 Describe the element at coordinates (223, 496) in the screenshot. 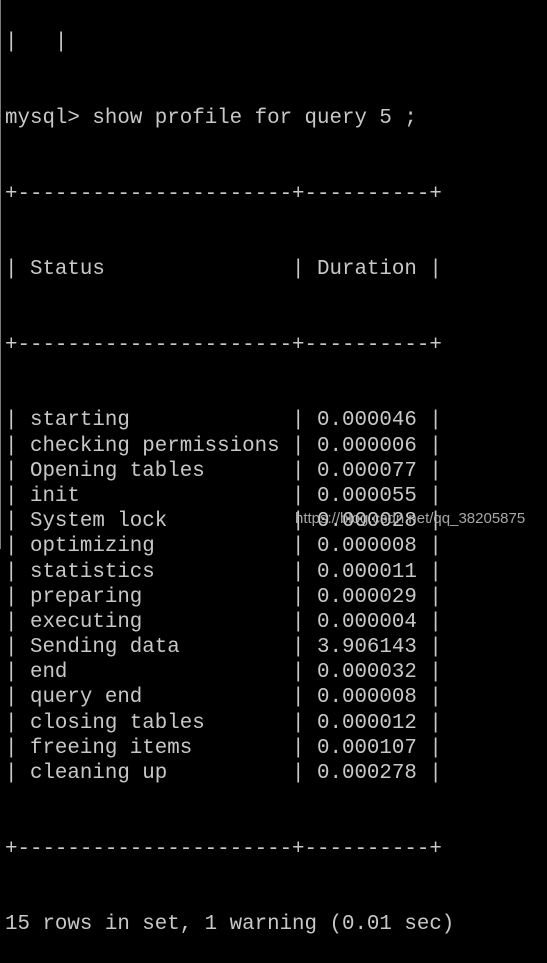

I see `table-row: | init | 0.000055 |` at that location.